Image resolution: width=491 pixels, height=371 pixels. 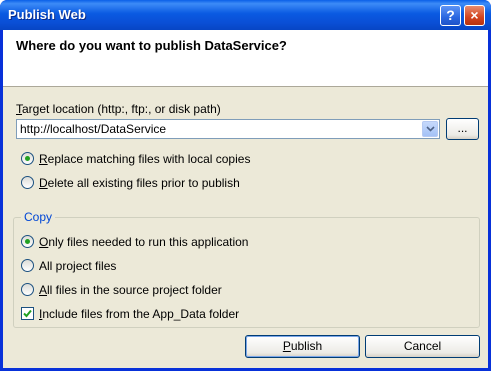 I want to click on label-pre: All pro, so click(x=56, y=266).